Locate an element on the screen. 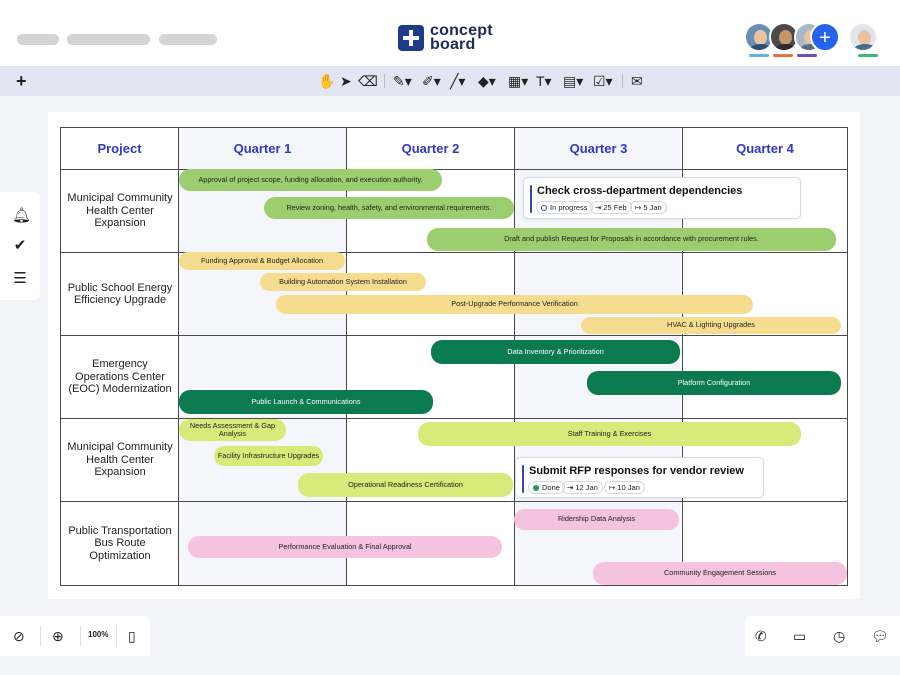 This screenshot has height=675, width=900. text-tool-icon: T▾ is located at coordinates (544, 81).